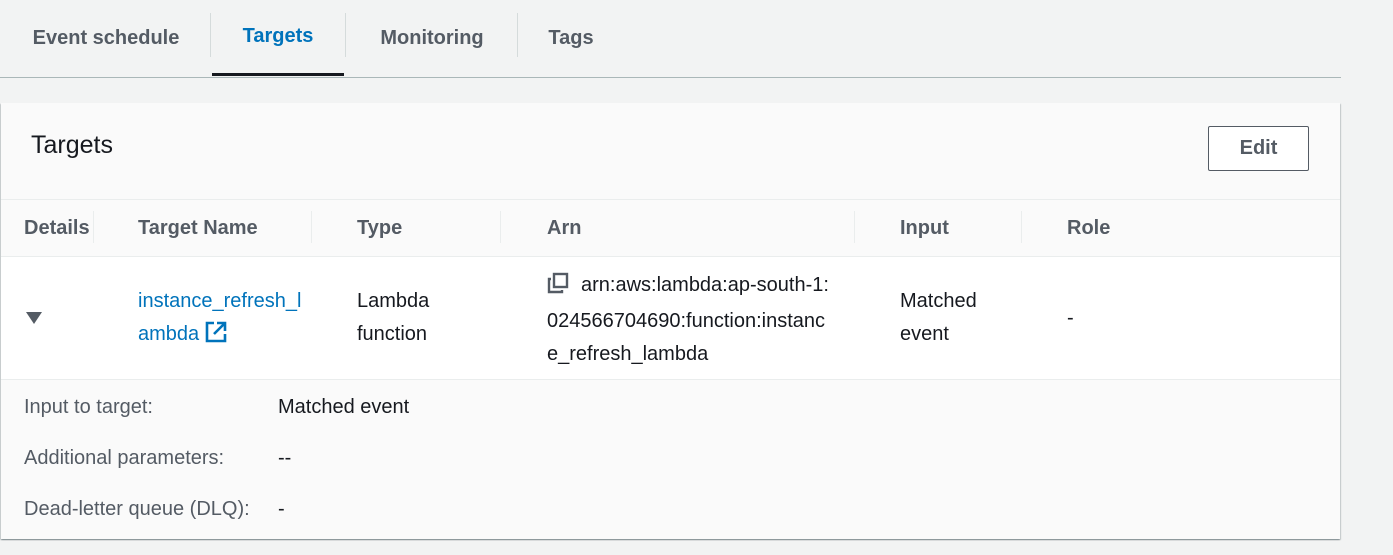 Image resolution: width=1393 pixels, height=555 pixels. What do you see at coordinates (168, 334) in the screenshot?
I see `target-name-link-line2: ambda` at bounding box center [168, 334].